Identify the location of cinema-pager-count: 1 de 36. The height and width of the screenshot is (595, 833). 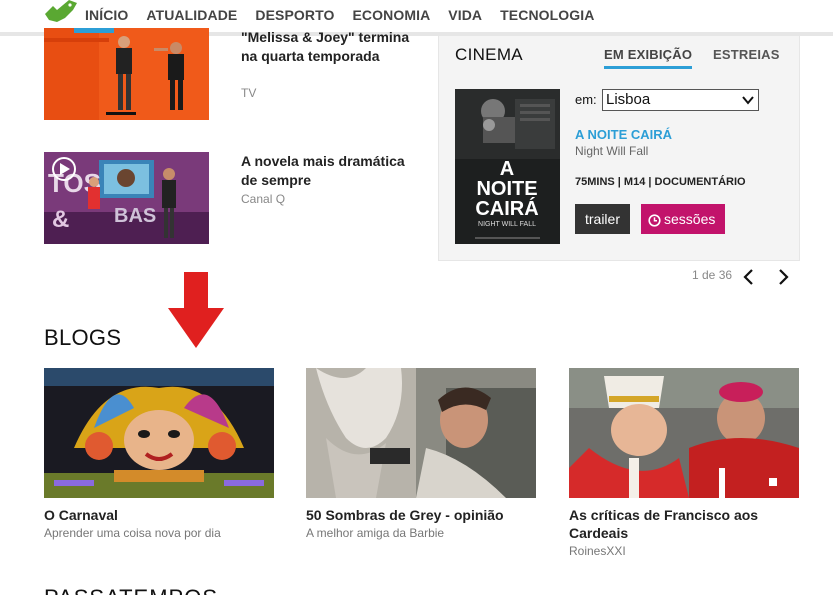
(712, 275).